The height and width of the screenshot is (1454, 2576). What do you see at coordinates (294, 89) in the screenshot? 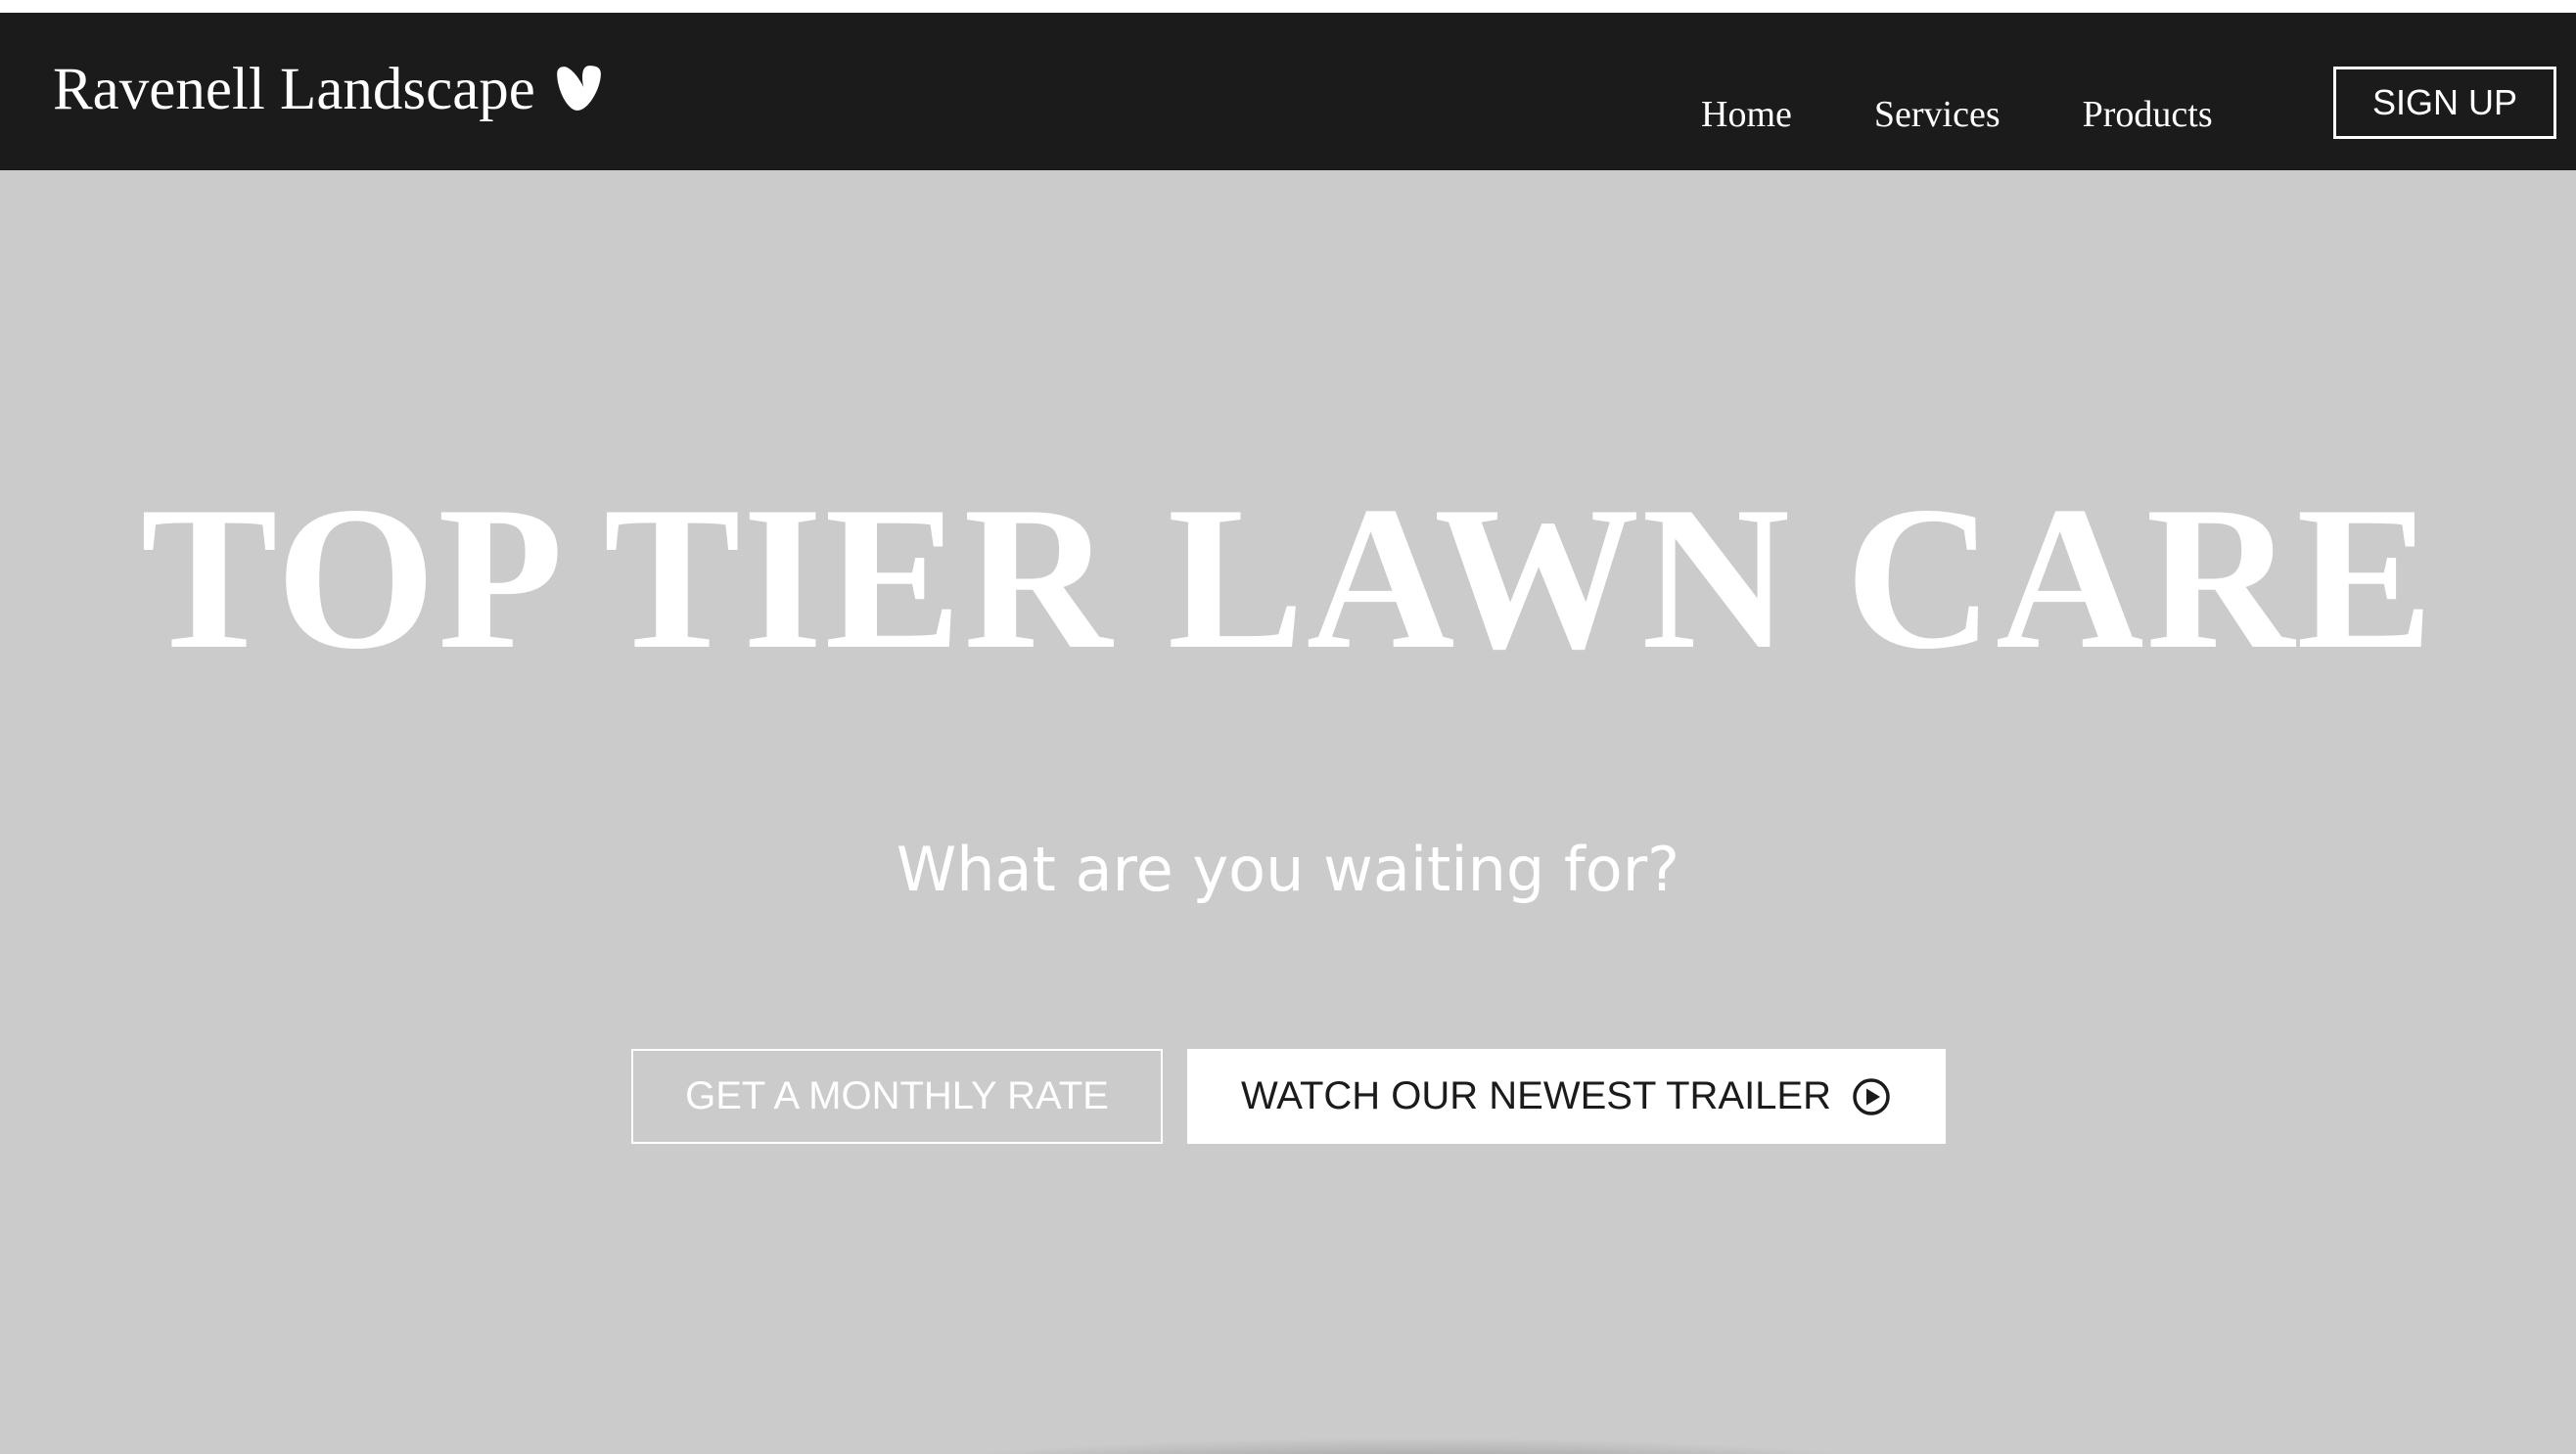
I see `brand-name: Ravenell Landscape` at bounding box center [294, 89].